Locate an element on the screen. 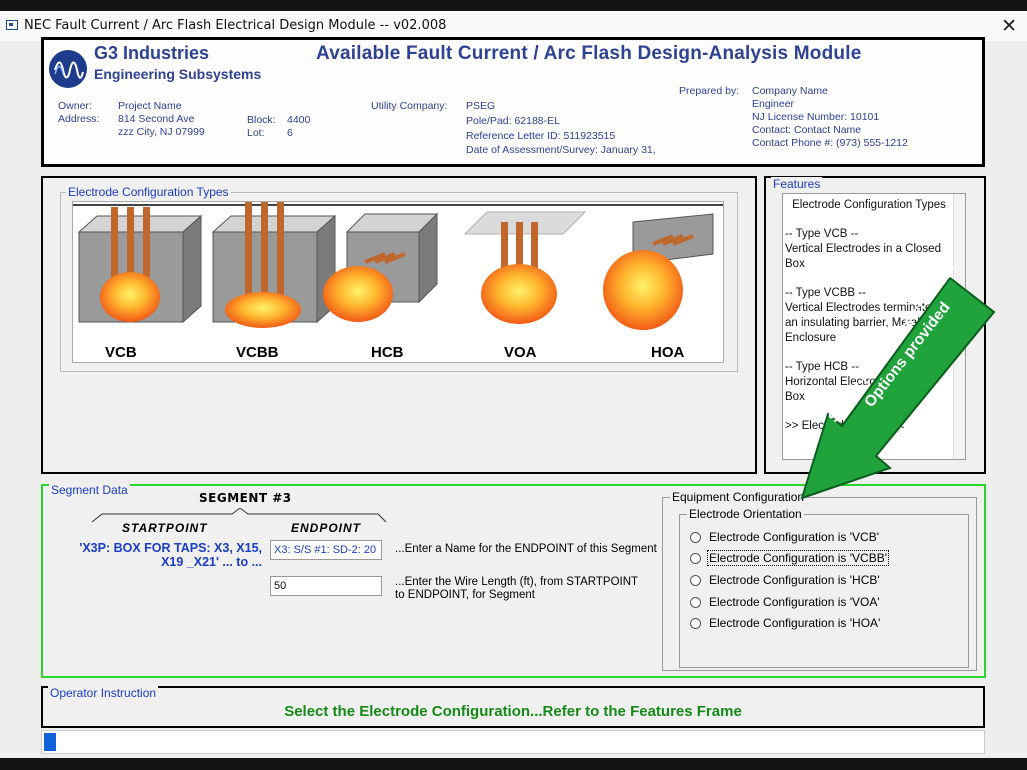 The image size is (1027, 770). features-label: Features is located at coordinates (797, 184).